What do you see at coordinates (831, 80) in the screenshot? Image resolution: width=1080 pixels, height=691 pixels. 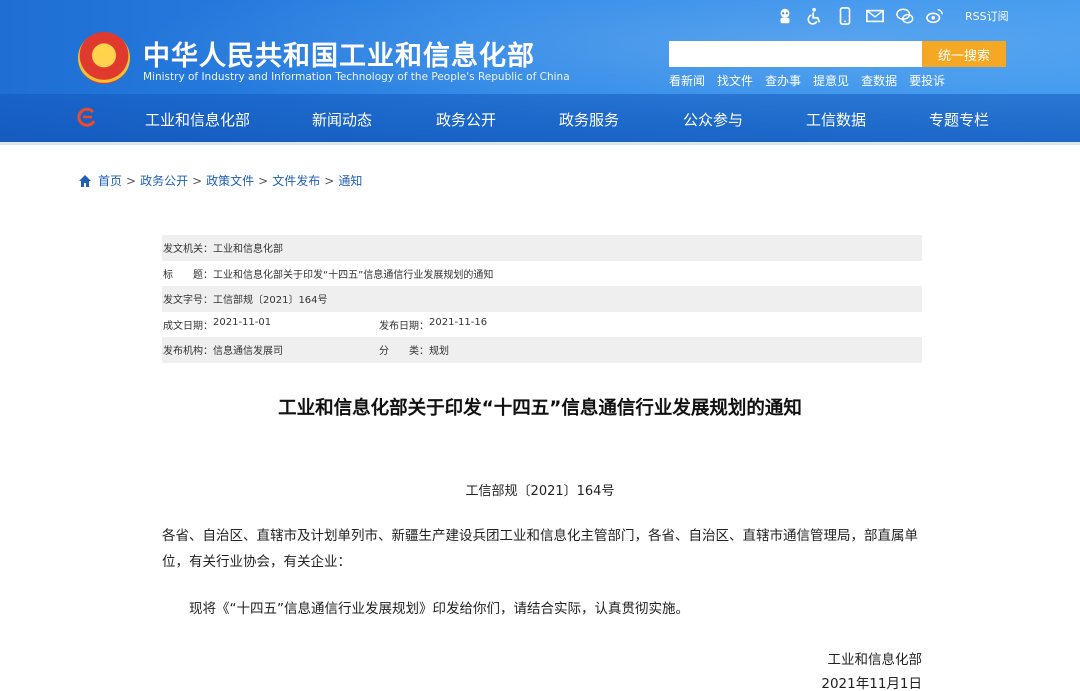 I see `quick-link-feedback: 提意见` at bounding box center [831, 80].